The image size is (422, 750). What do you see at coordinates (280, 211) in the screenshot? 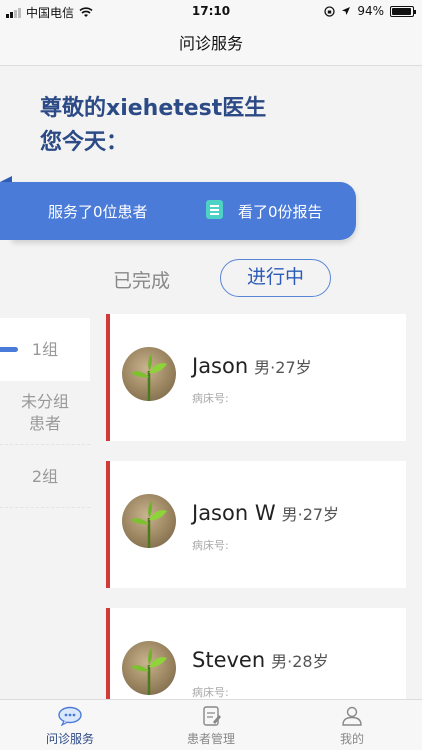
I see `report-count: 看了0份报告` at bounding box center [280, 211].